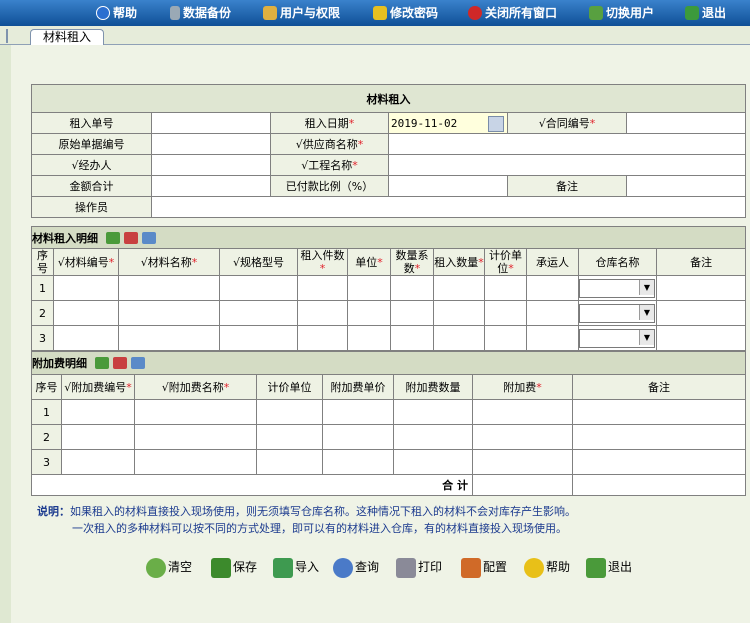 The height and width of the screenshot is (623, 750). Describe the element at coordinates (621, 13) in the screenshot. I see `switch-user-menu: 切换用户` at that location.